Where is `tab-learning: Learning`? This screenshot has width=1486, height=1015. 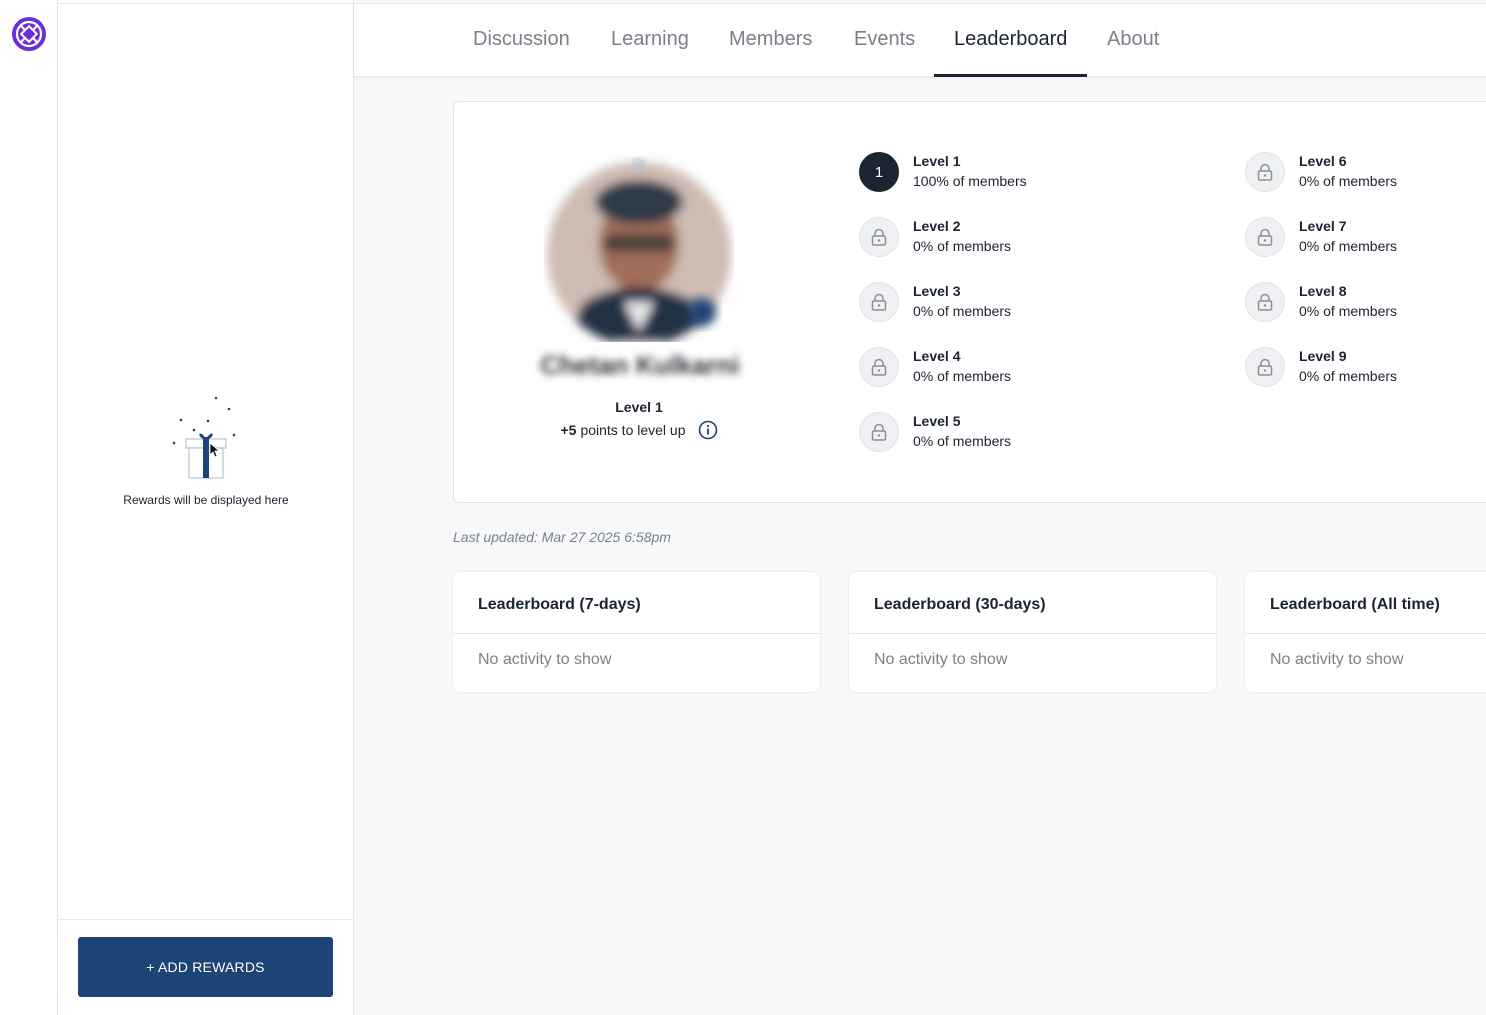 tab-learning: Learning is located at coordinates (650, 41).